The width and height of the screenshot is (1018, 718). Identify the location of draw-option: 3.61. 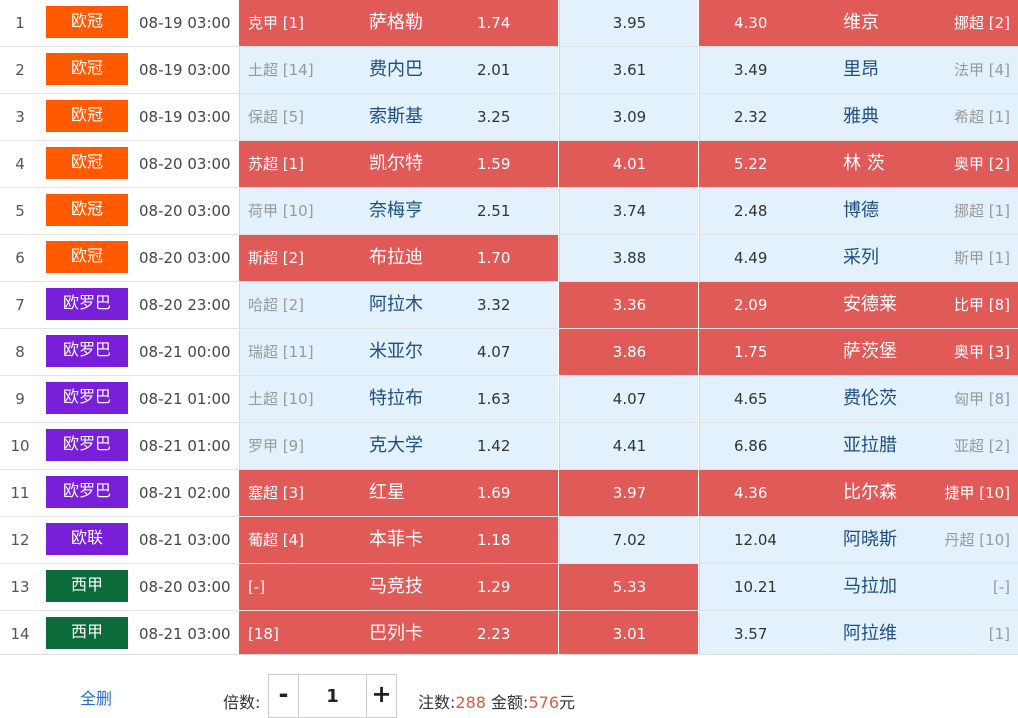
(628, 70).